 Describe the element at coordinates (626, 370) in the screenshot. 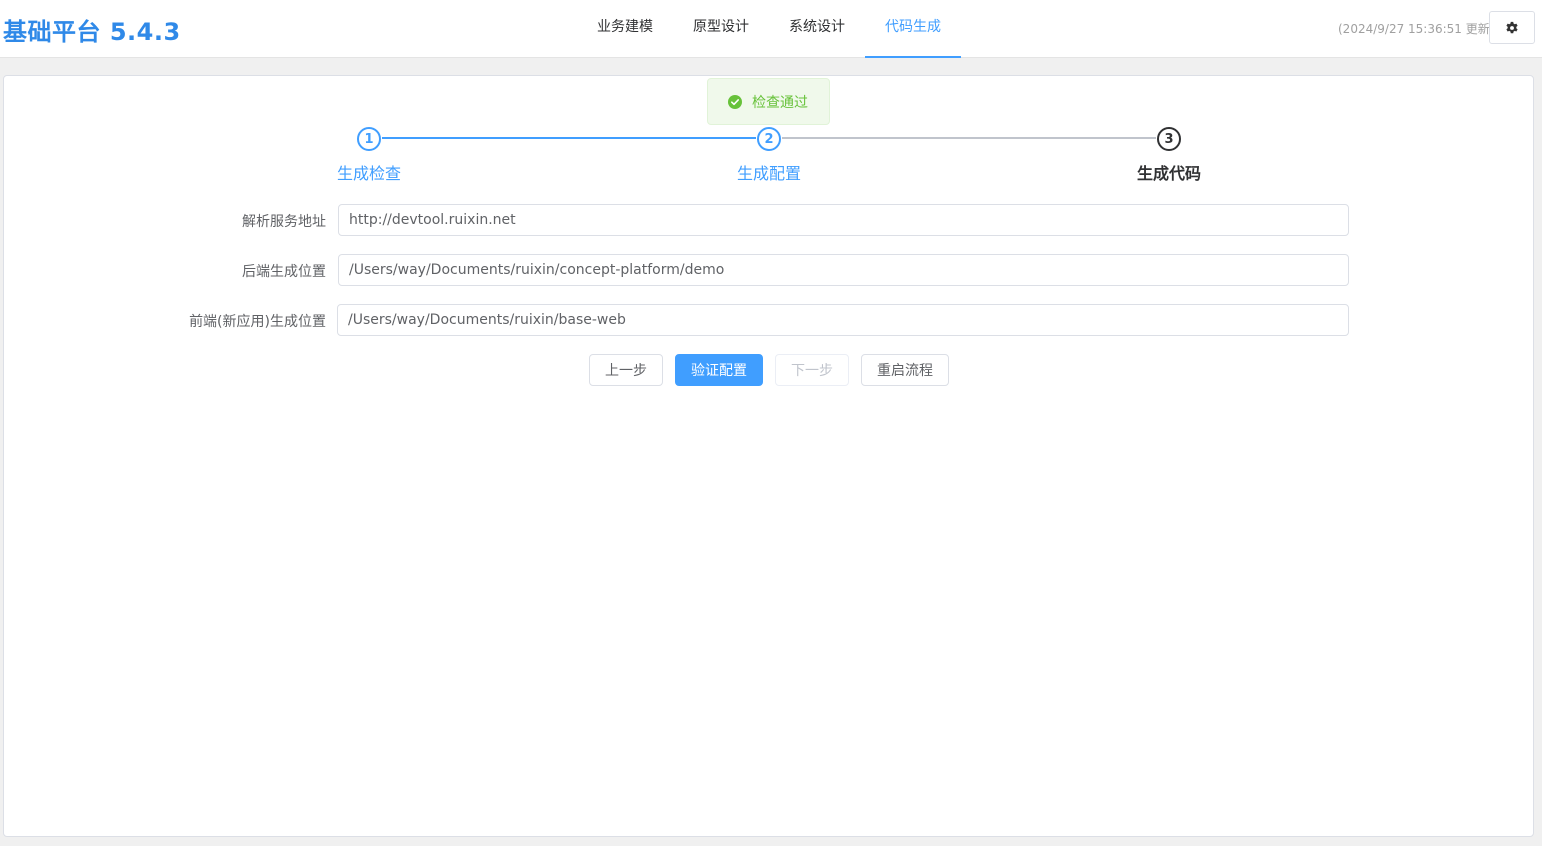

I see `prev-step-button: 上一步` at that location.